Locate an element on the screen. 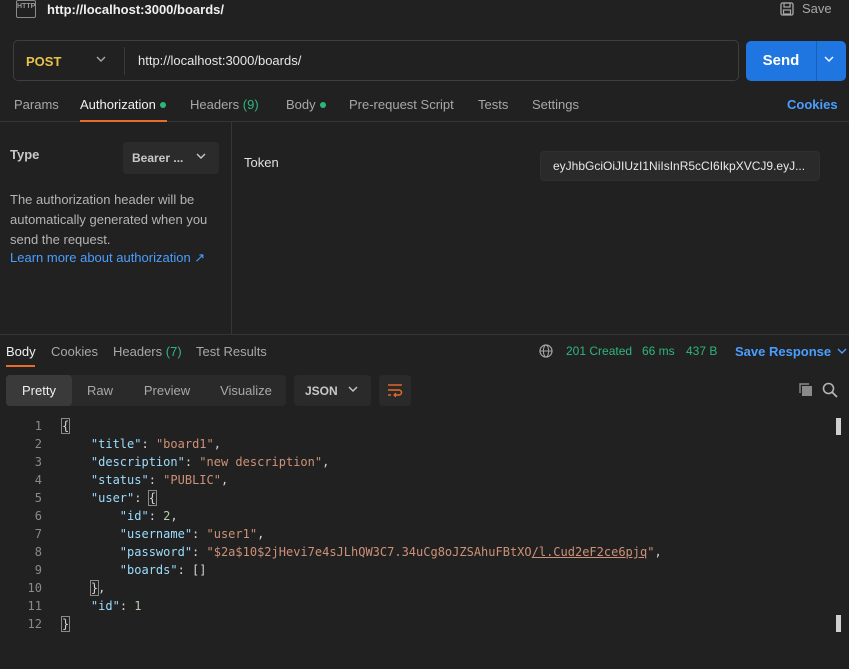 This screenshot has height=669, width=849. copy-icon is located at coordinates (806, 390).